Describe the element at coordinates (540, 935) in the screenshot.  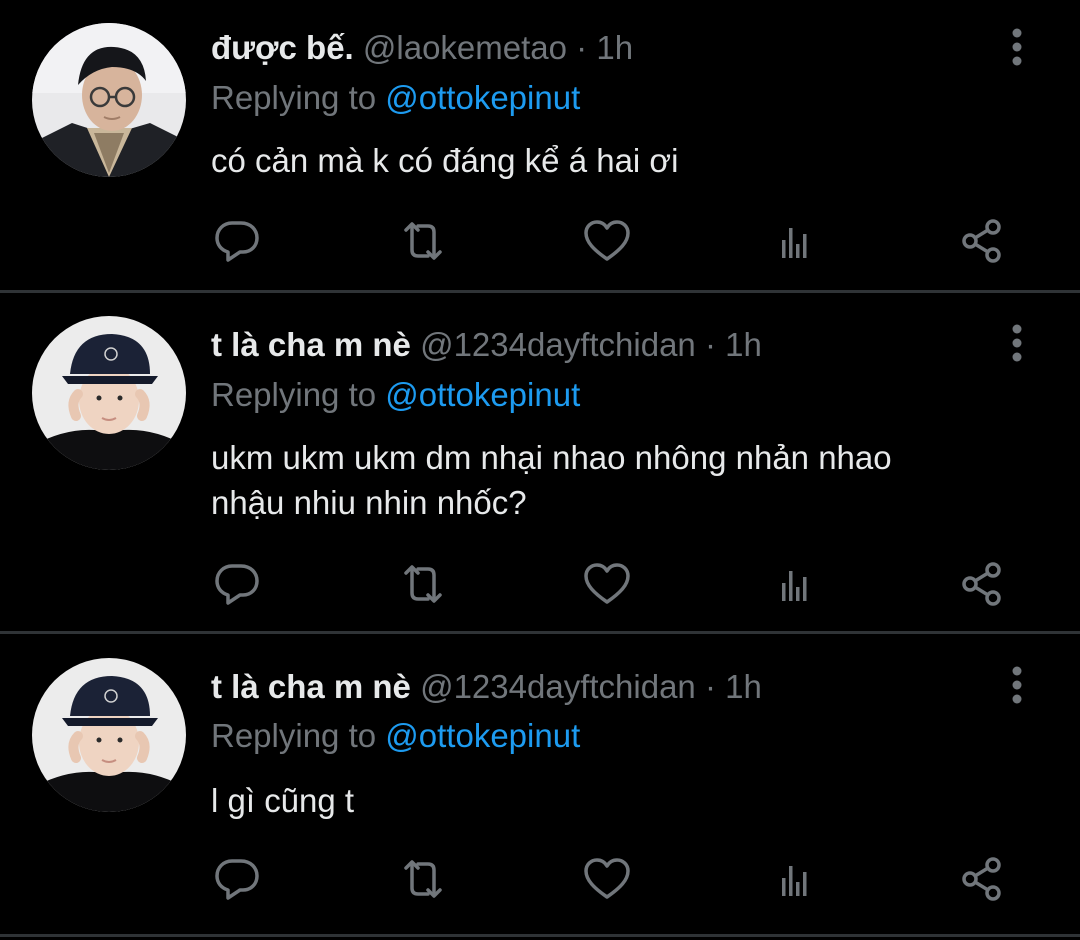
I see `divider` at that location.